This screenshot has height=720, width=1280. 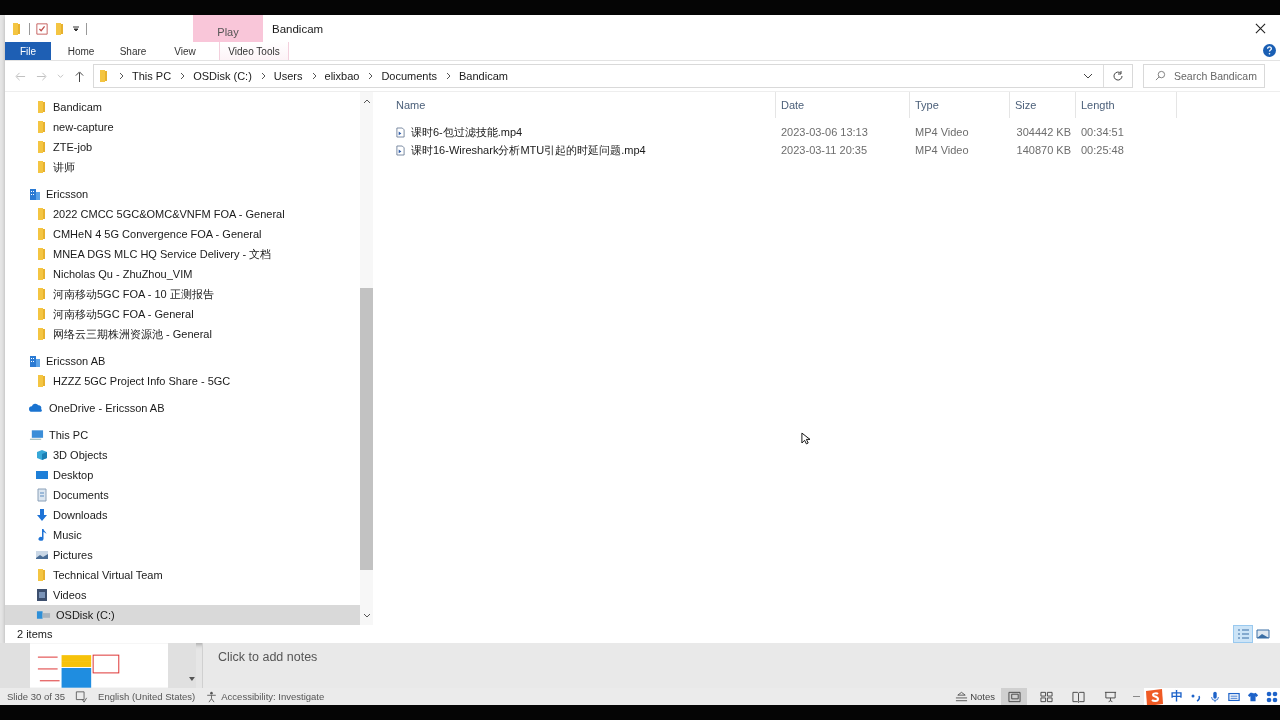 I want to click on slide-thumbnail-drawing, so click(x=99, y=665).